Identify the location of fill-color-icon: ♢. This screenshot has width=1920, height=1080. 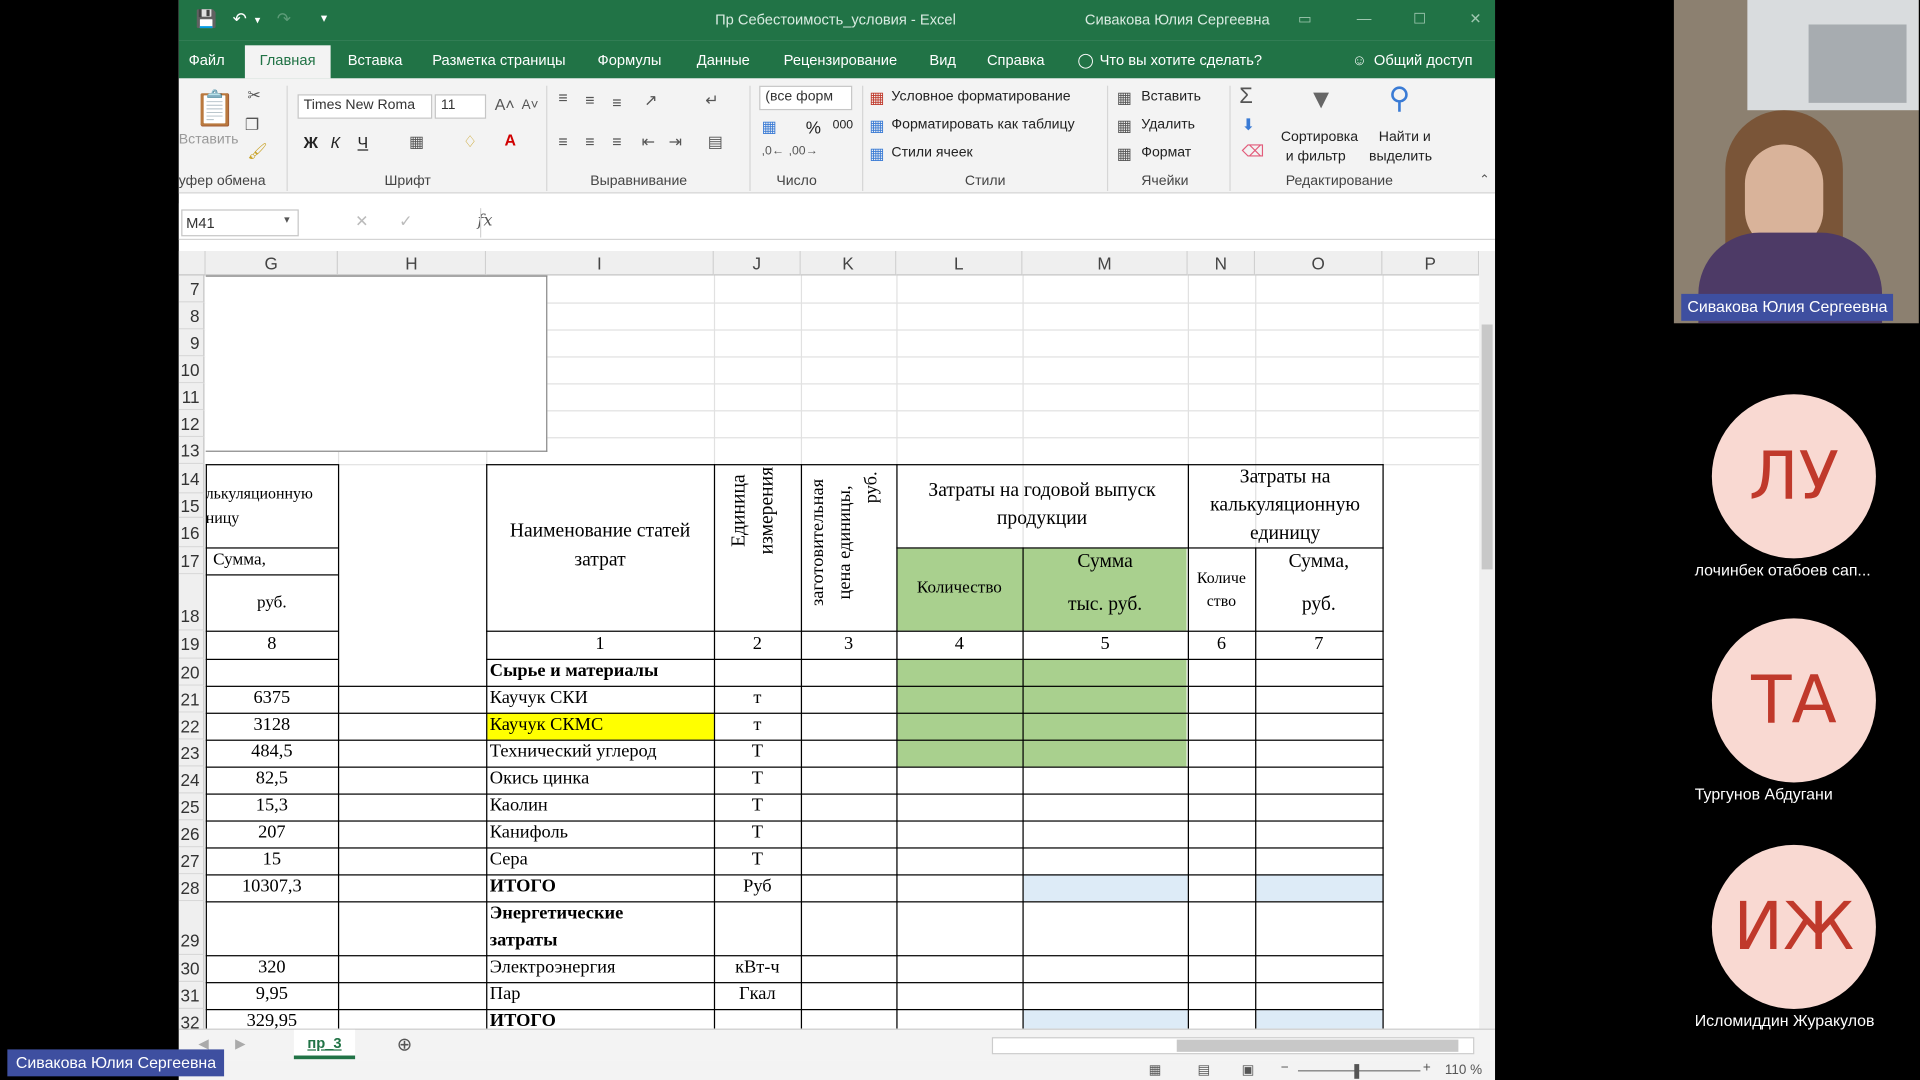
(470, 142).